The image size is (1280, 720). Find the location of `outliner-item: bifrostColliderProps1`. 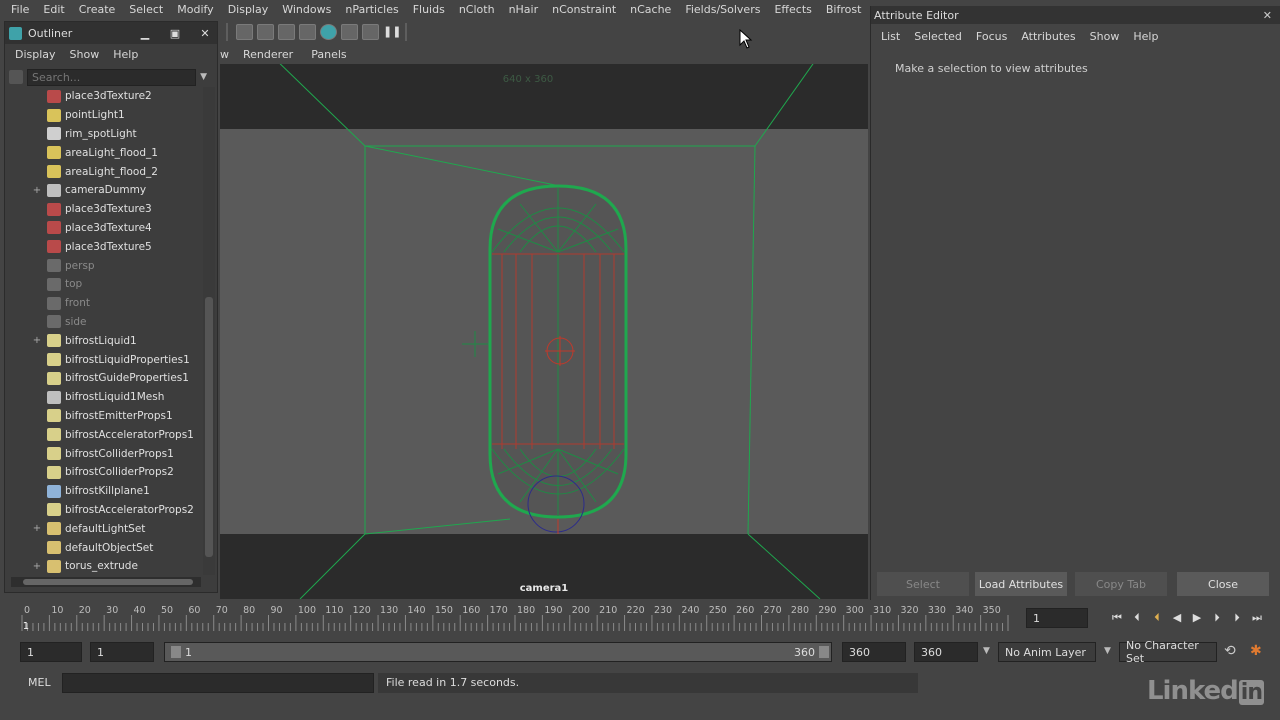

outliner-item: bifrostColliderProps1 is located at coordinates (104, 453).